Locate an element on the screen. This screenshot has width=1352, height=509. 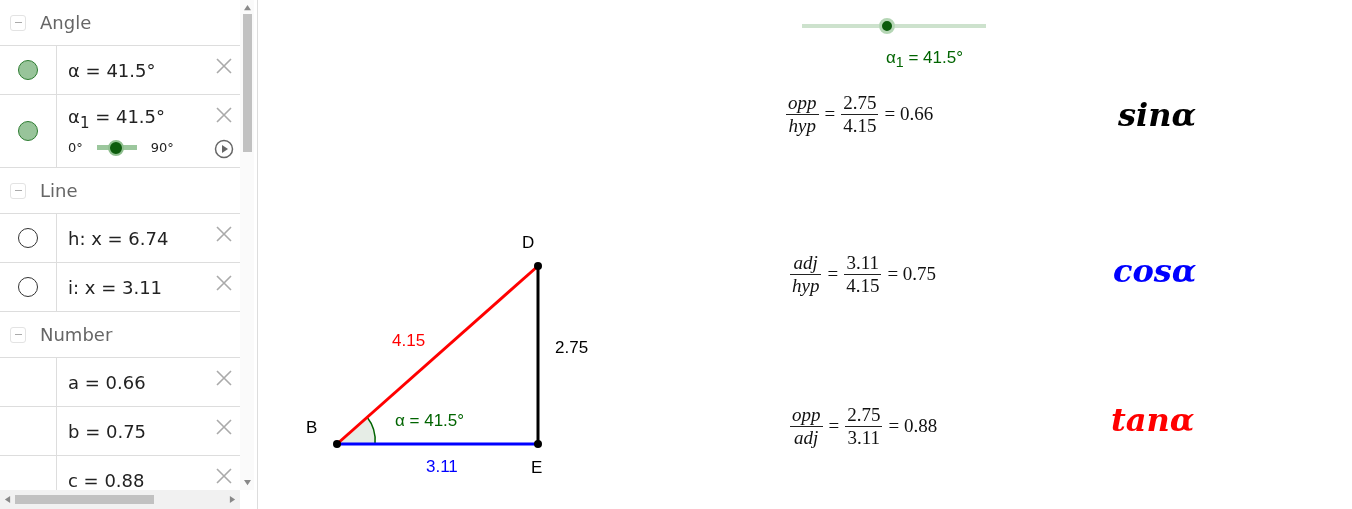
angle-label: α = 41.5° is located at coordinates (430, 421).